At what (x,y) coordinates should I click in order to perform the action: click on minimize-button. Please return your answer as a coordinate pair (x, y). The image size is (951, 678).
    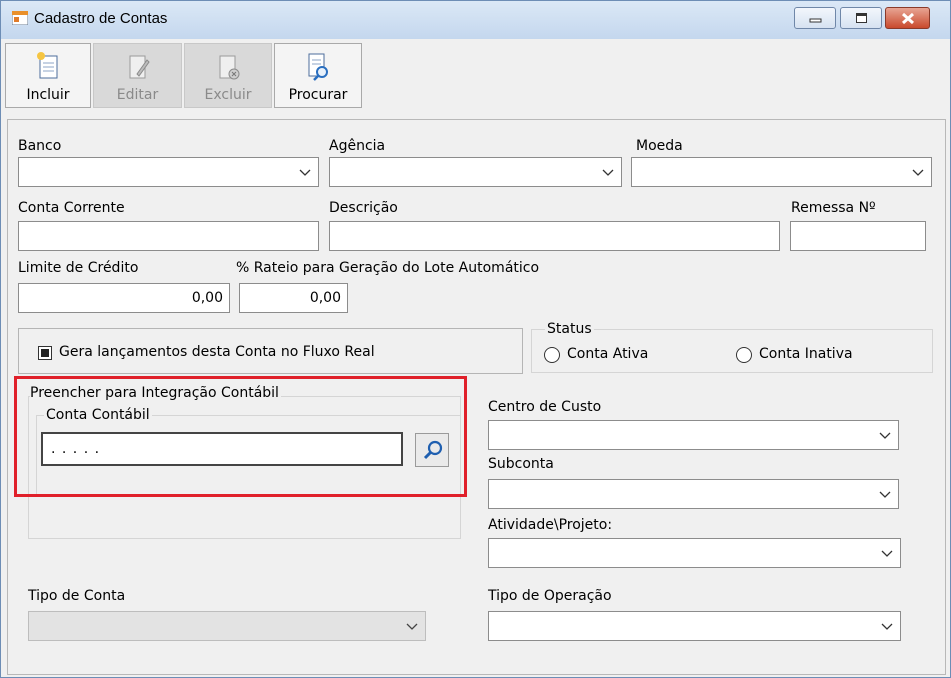
    Looking at the image, I should click on (815, 18).